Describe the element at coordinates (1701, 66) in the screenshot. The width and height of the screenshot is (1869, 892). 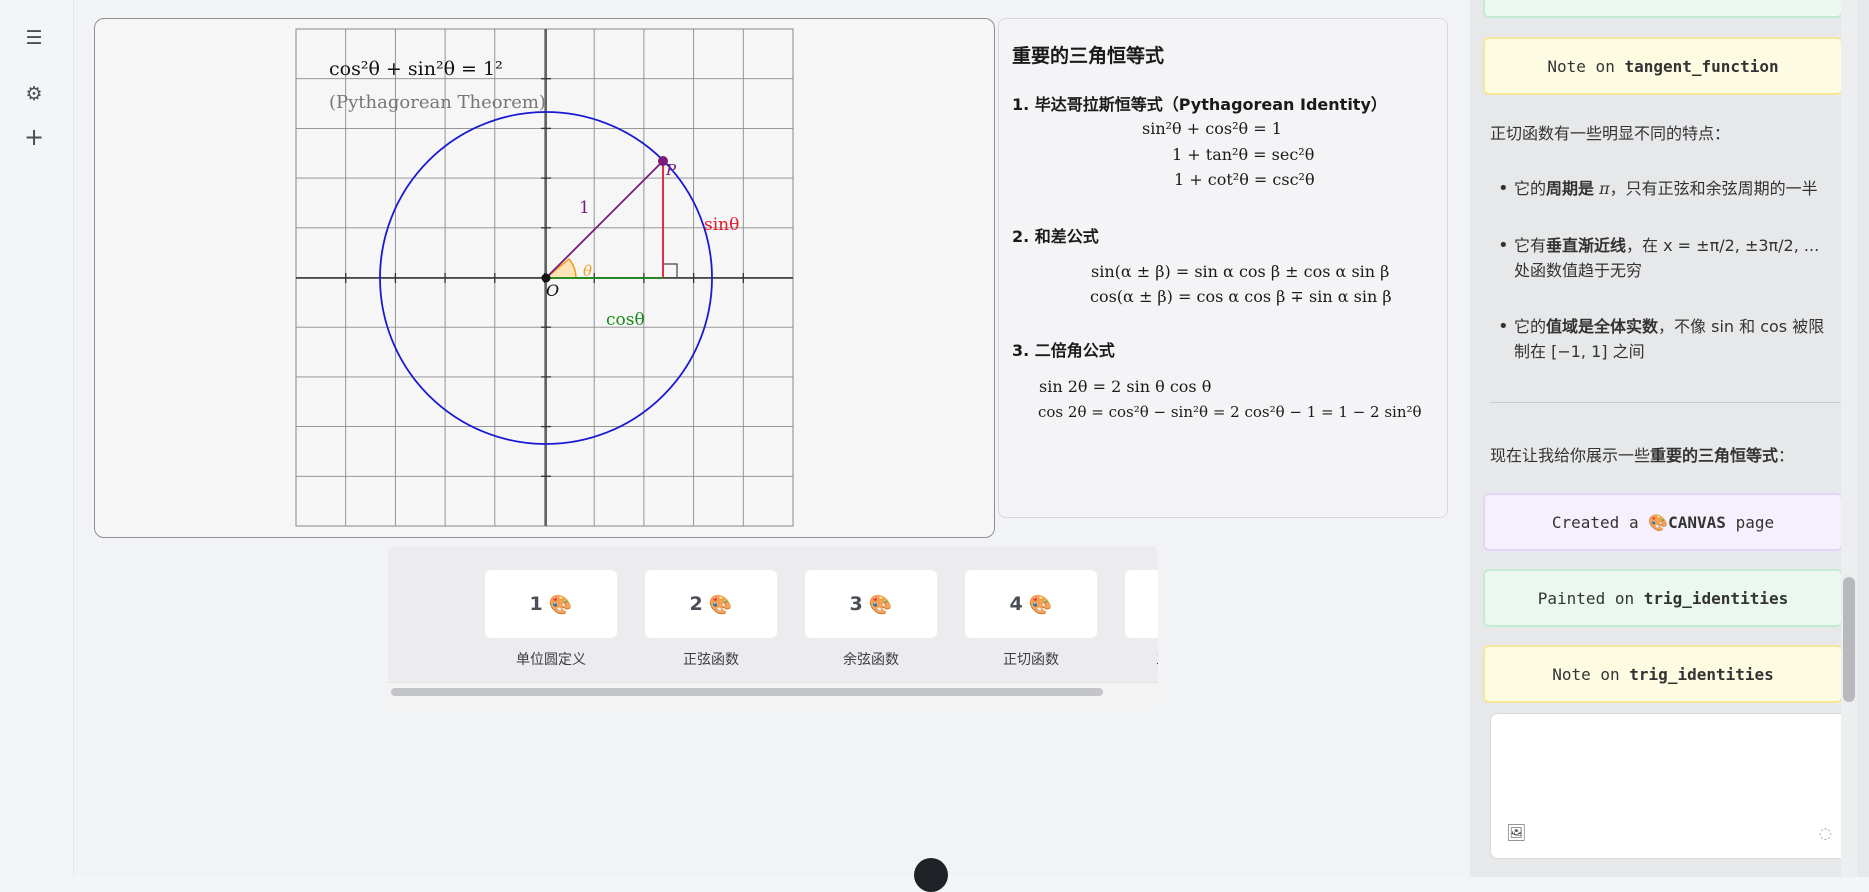
I see `card-target: tangent_function` at that location.